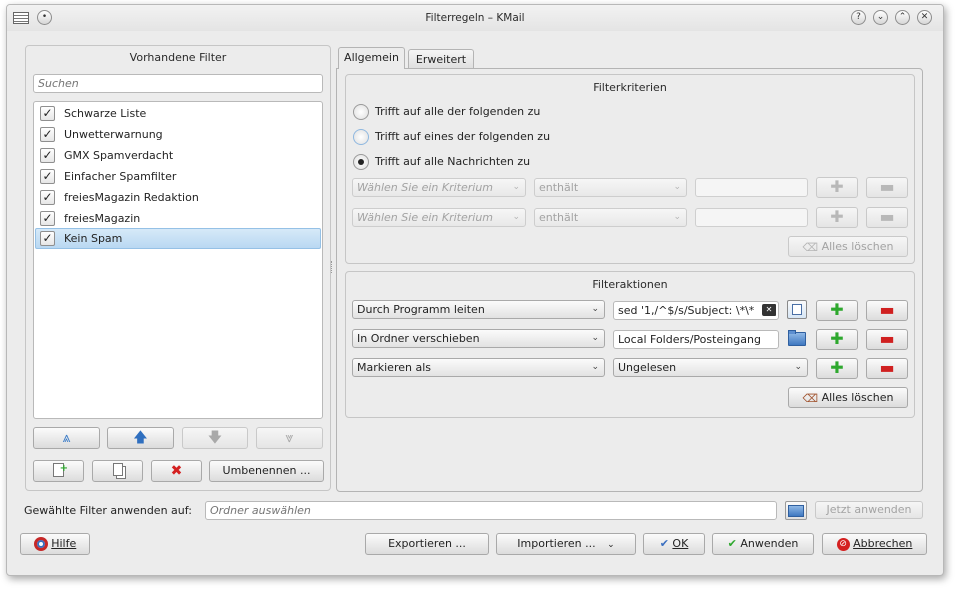 This screenshot has width=959, height=589. I want to click on program-command-input: sed '1,/^$/s/Subject: \*\* ✕, so click(696, 310).